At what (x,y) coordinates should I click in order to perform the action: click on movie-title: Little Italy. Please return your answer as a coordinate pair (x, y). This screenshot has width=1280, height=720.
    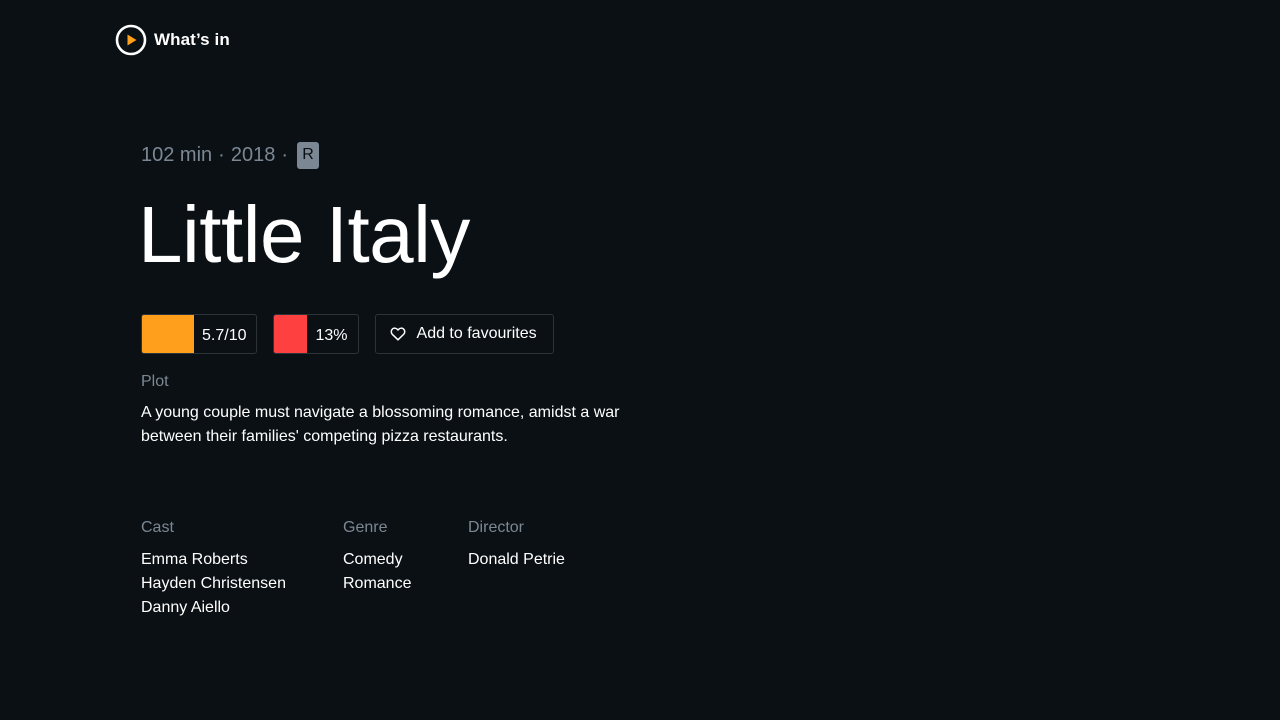
    Looking at the image, I should click on (304, 234).